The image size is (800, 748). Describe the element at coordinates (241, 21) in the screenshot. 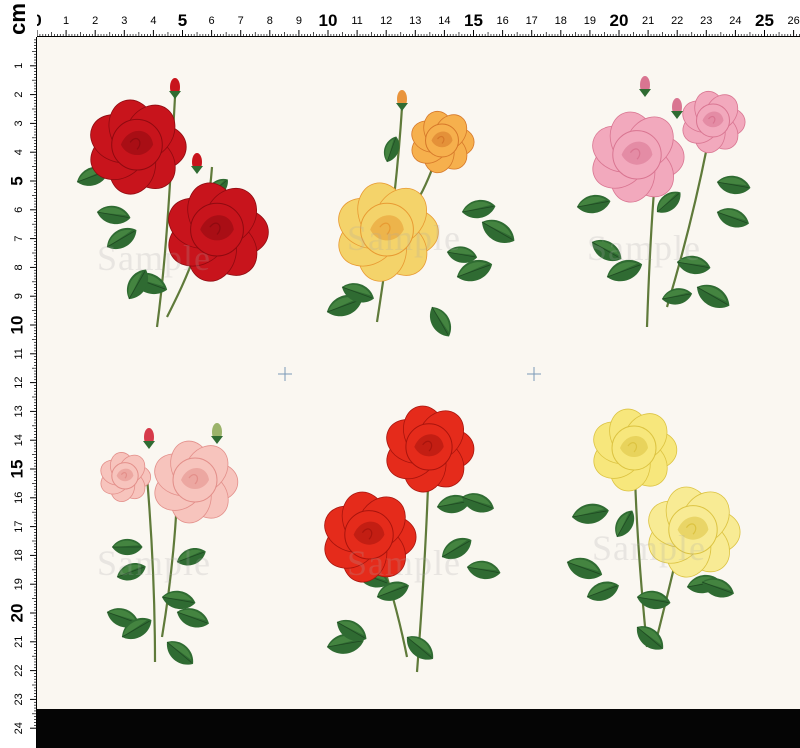

I see `ruler-top-label: 7` at that location.